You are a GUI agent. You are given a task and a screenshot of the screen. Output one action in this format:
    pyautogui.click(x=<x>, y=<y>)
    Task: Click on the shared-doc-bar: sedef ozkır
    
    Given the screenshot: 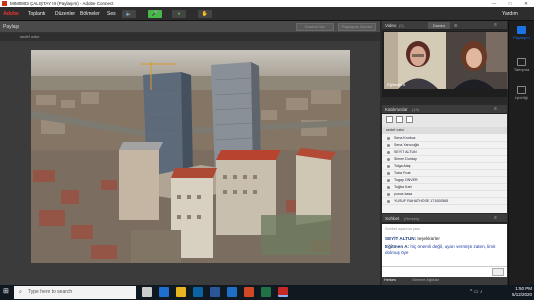 What is the action you would take?
    pyautogui.click(x=190, y=37)
    